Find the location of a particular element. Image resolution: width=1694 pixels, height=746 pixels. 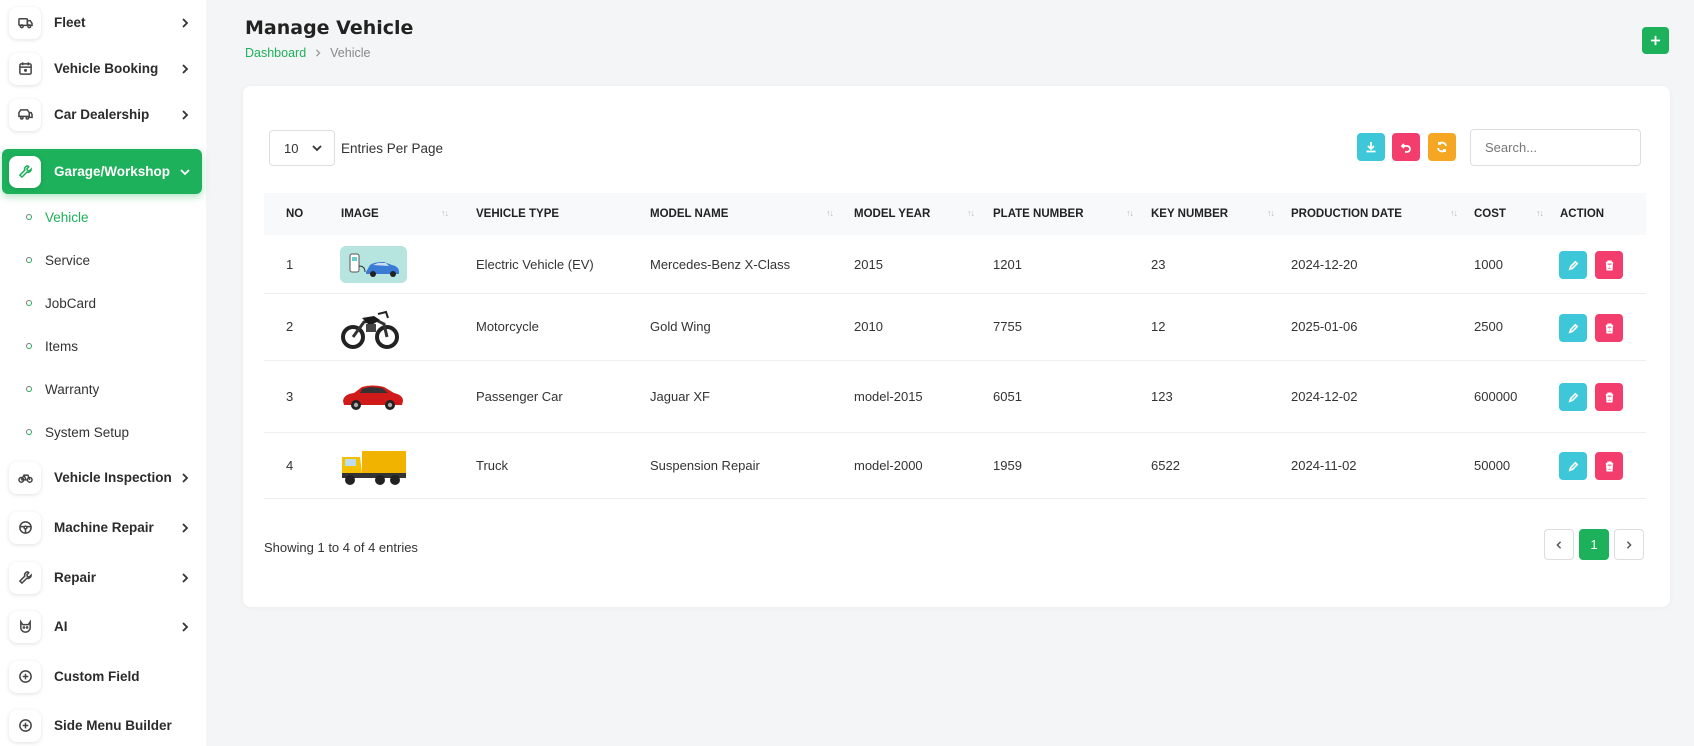

submenu-item-items: Items is located at coordinates (100, 346).